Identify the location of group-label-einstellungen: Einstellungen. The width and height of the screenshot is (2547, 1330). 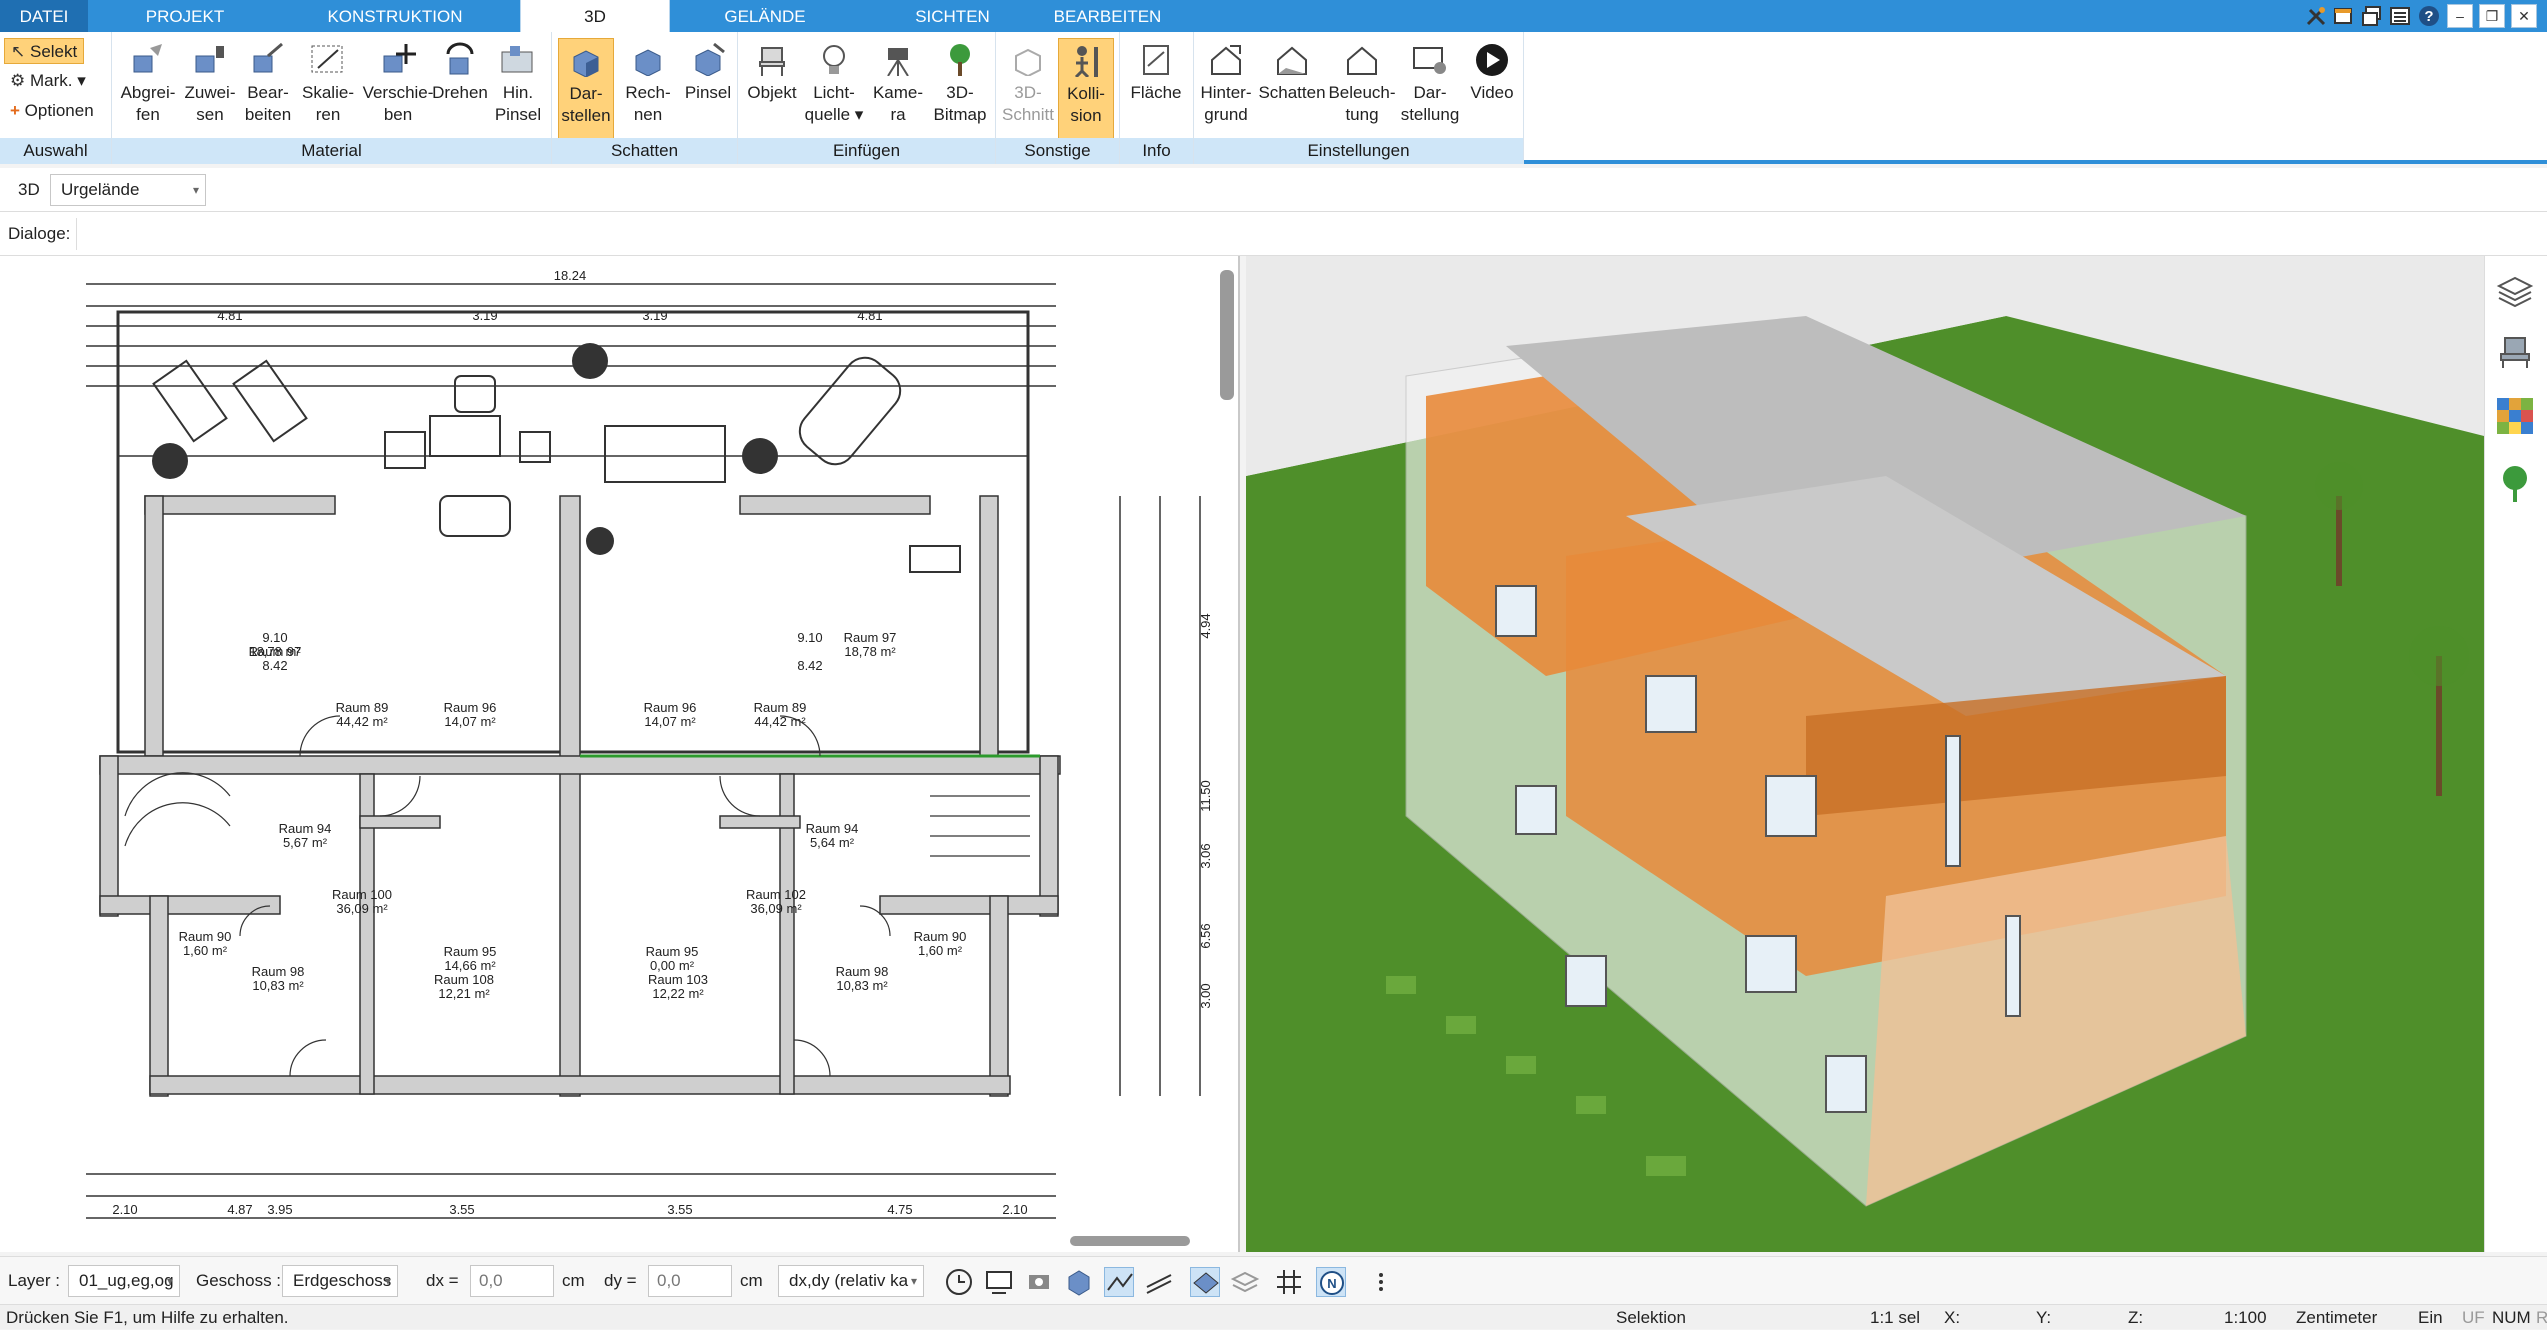
(1358, 151).